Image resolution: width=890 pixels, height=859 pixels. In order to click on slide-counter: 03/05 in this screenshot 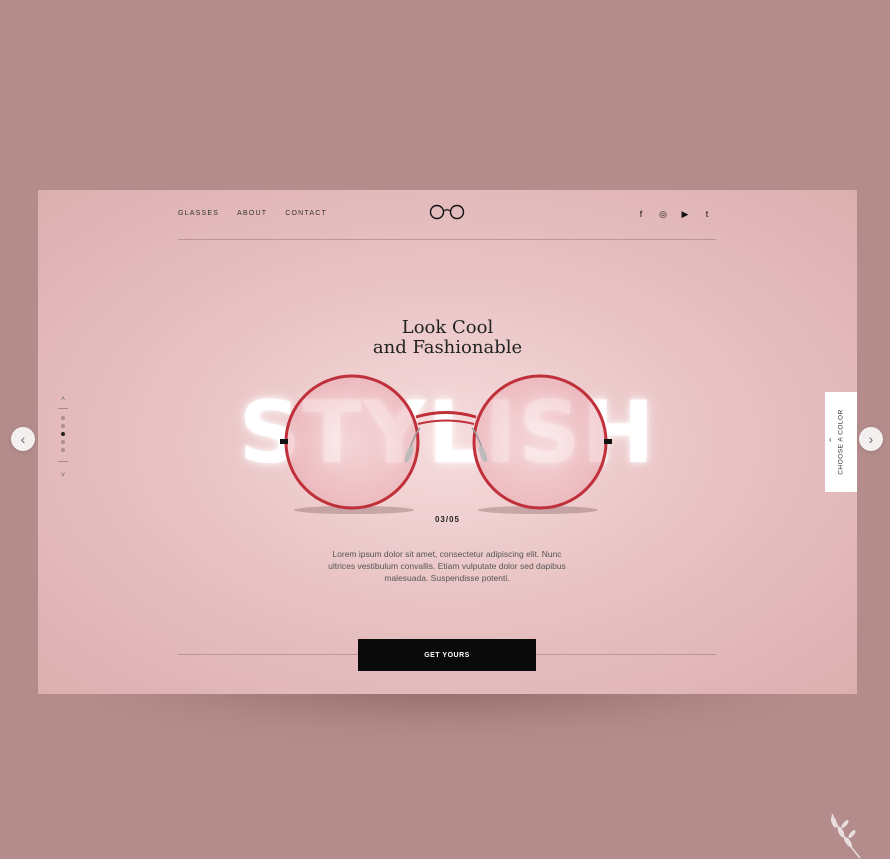, I will do `click(447, 519)`.